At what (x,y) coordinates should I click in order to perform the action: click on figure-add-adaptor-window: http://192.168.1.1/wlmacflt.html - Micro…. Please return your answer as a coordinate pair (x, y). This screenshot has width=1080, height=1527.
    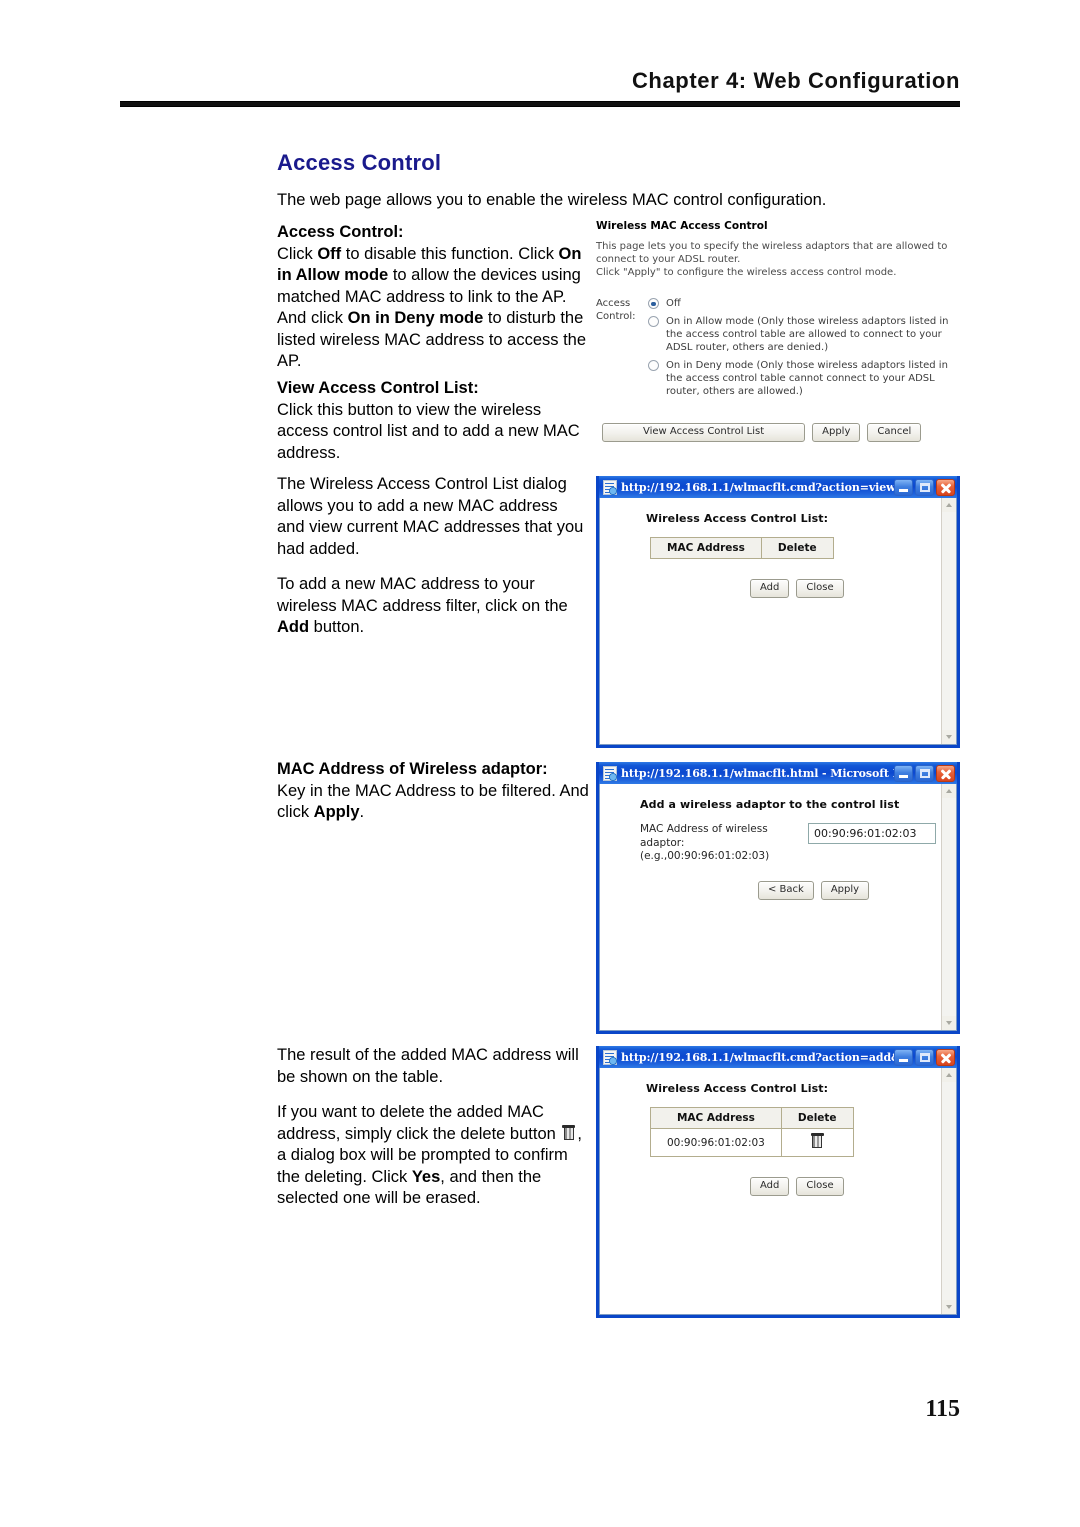
    Looking at the image, I should click on (778, 898).